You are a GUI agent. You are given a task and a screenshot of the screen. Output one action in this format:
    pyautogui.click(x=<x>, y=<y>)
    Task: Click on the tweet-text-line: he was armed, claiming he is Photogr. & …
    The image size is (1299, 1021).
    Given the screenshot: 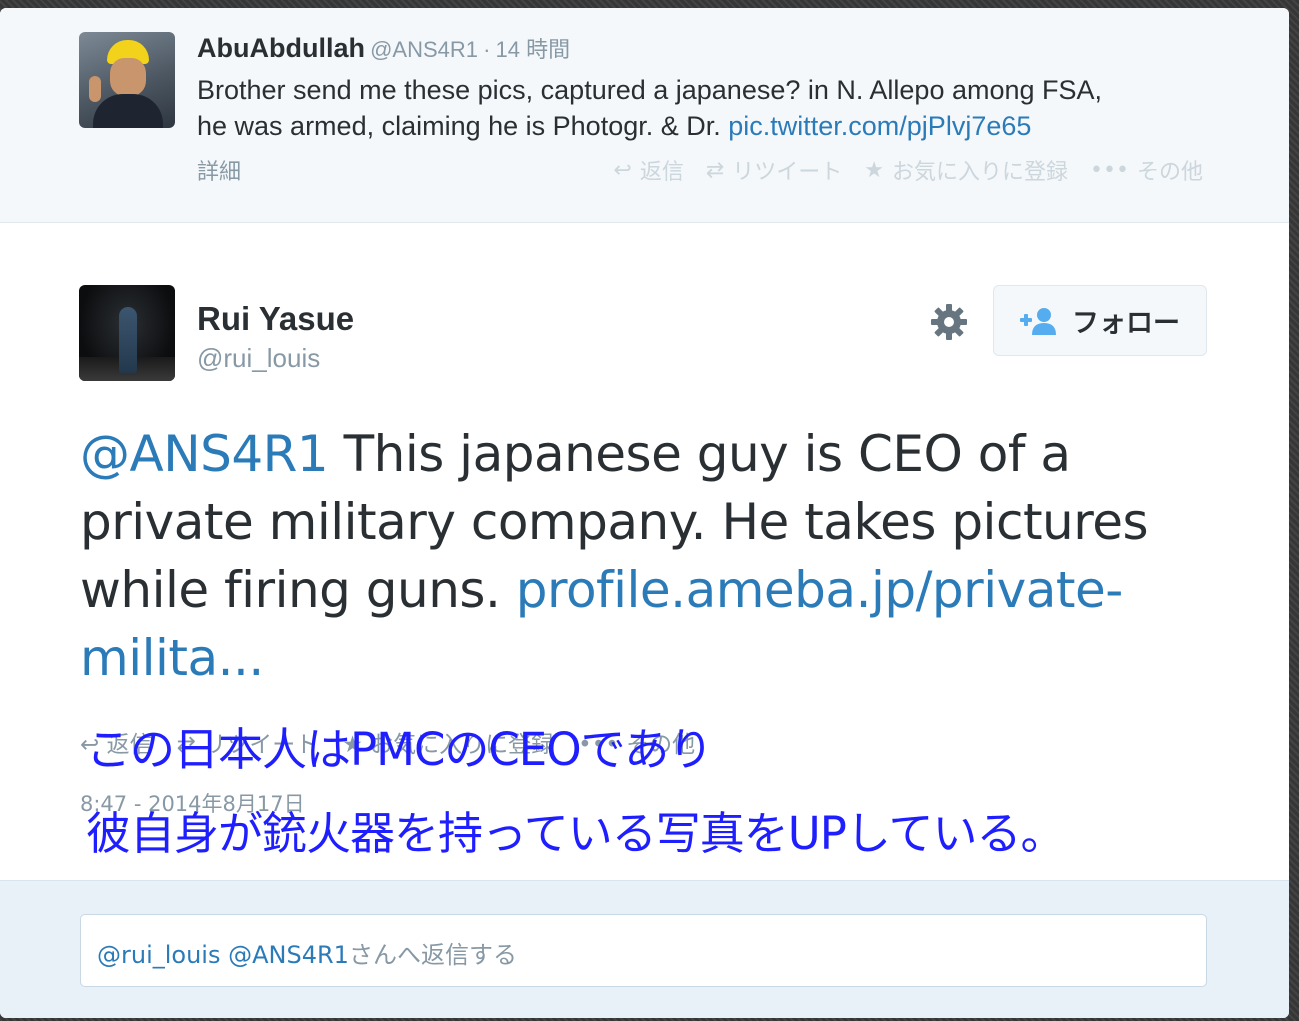 What is the action you would take?
    pyautogui.click(x=463, y=126)
    